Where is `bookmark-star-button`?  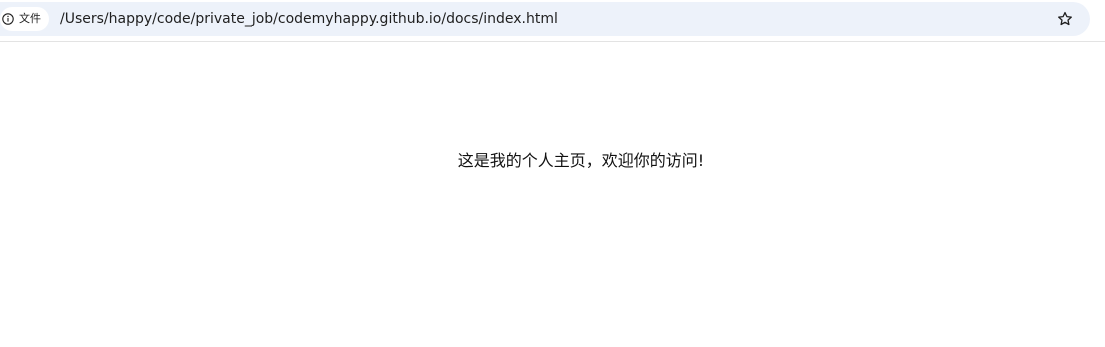 bookmark-star-button is located at coordinates (1065, 19).